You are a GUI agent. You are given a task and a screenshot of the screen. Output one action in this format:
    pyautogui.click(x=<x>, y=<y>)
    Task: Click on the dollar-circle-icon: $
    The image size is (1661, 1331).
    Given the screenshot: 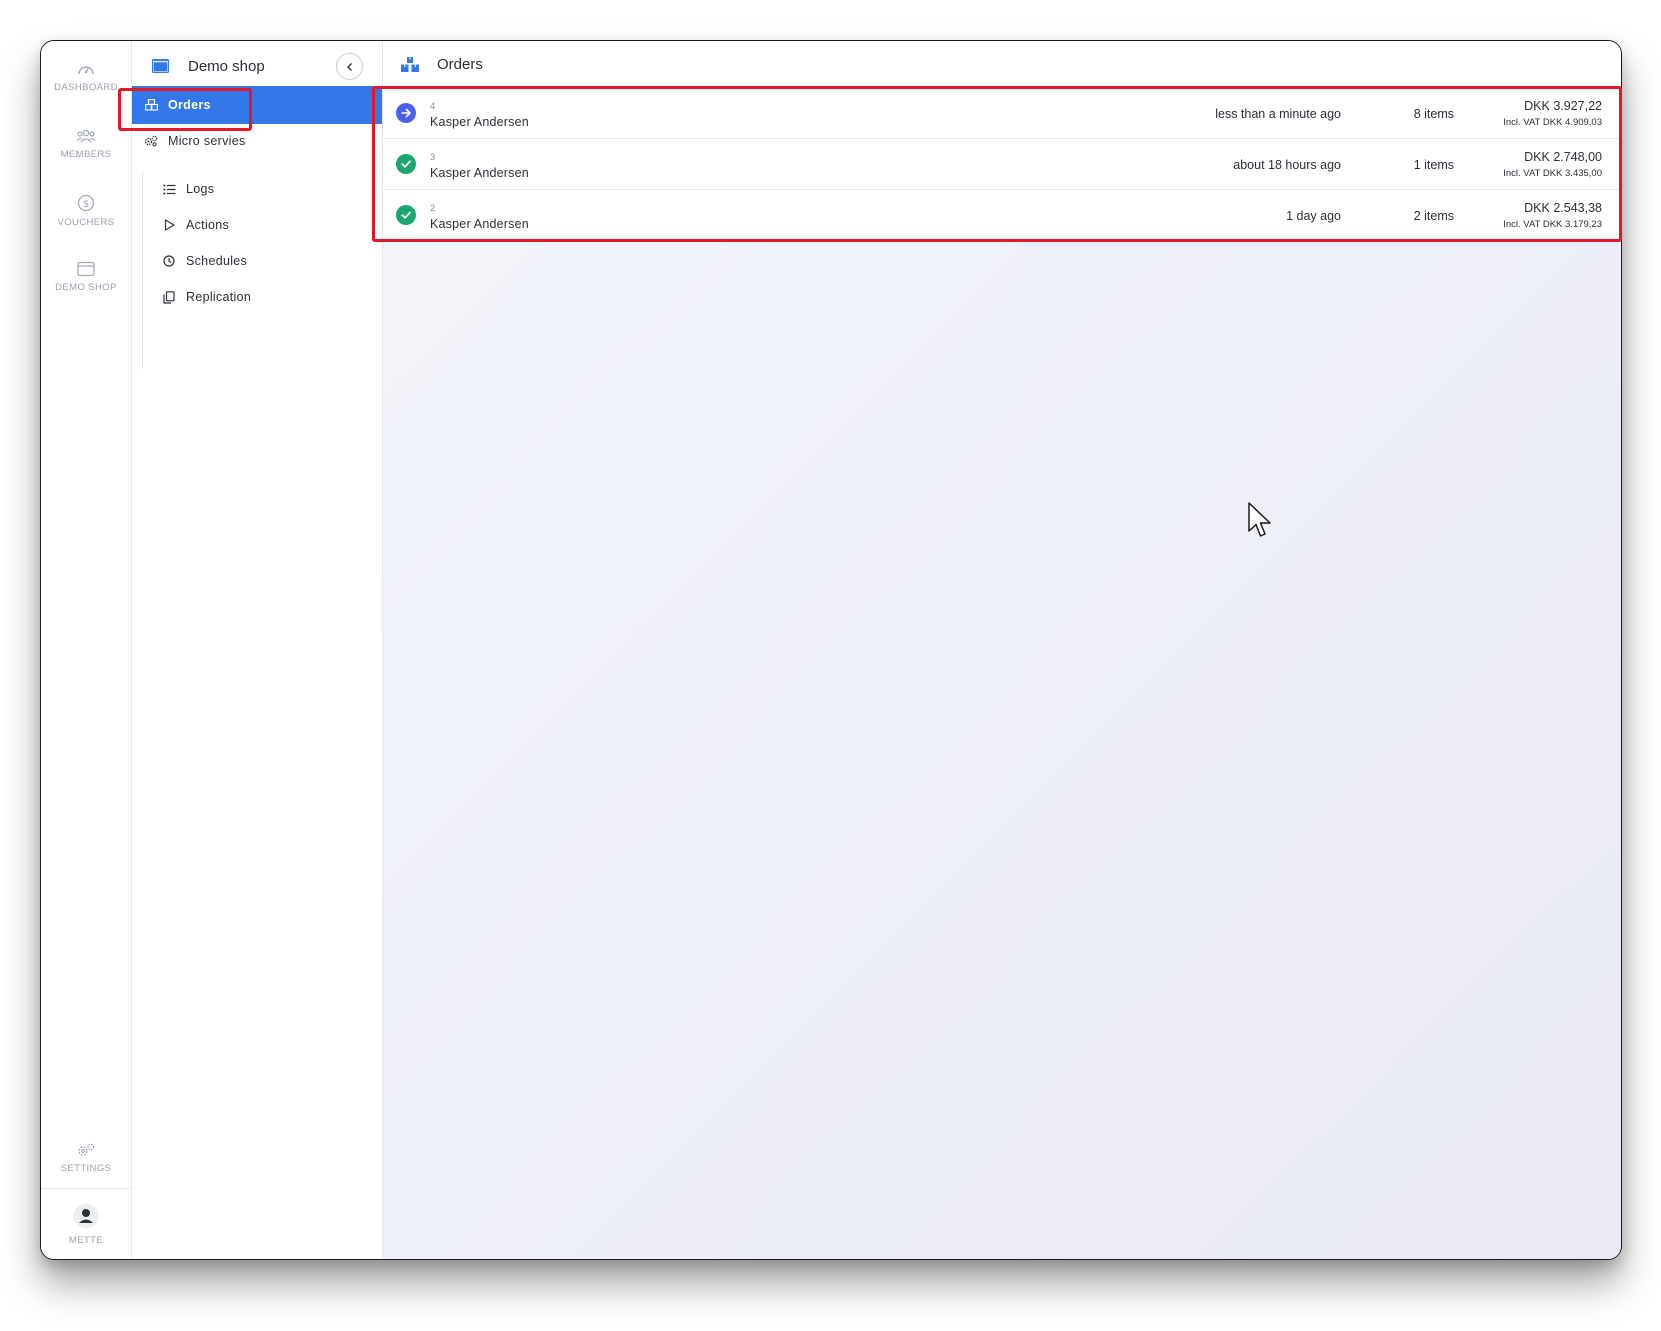 What is the action you would take?
    pyautogui.click(x=86, y=203)
    